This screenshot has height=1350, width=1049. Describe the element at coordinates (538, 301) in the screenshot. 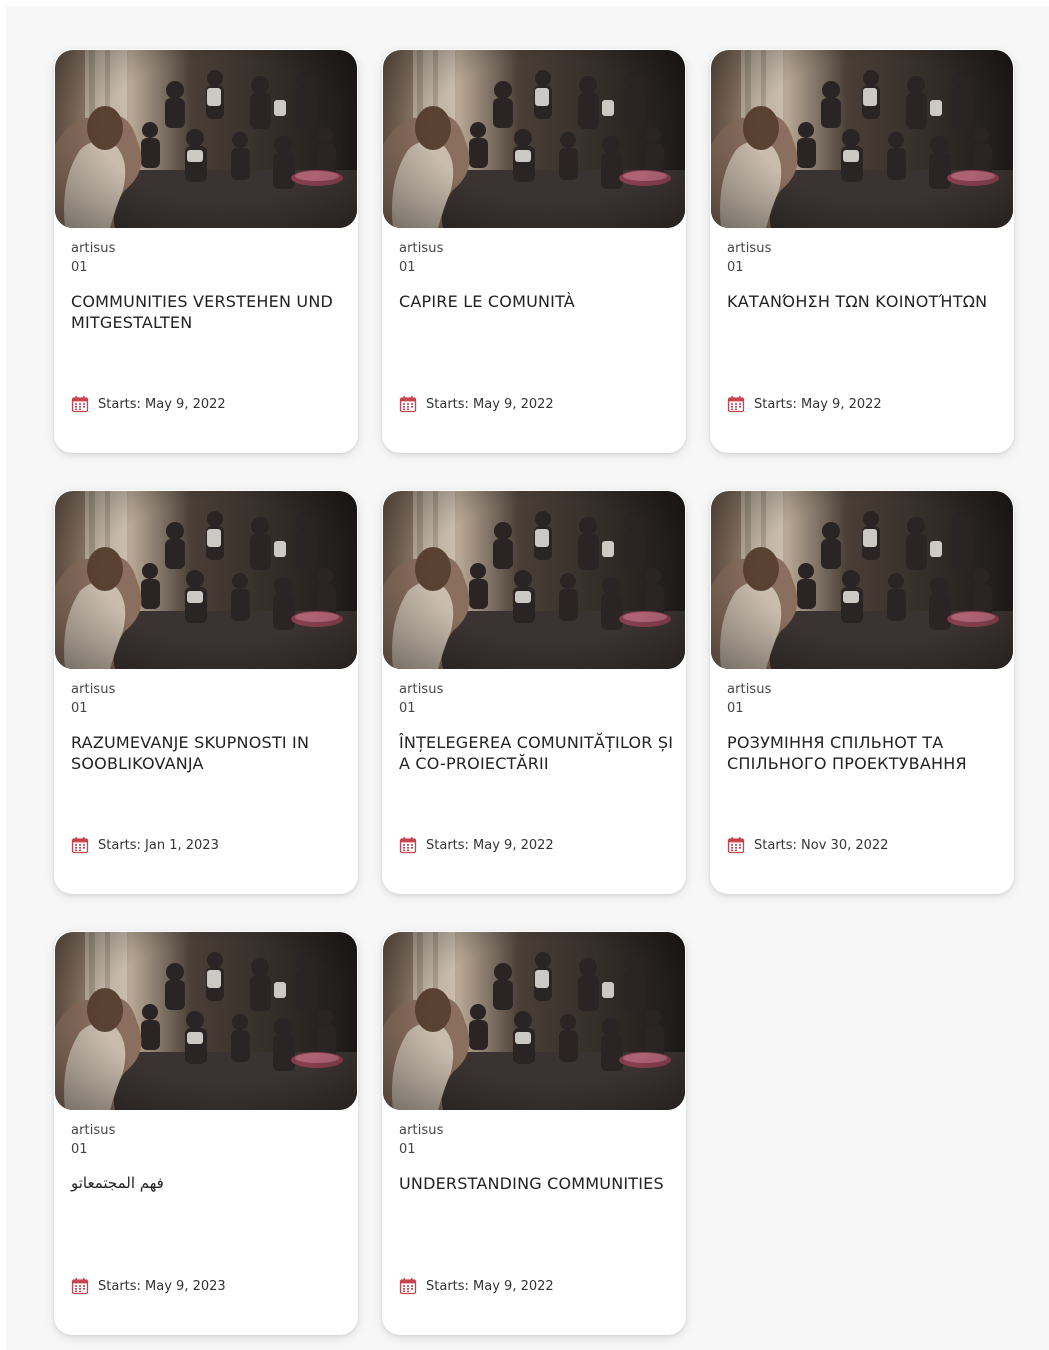

I see `course-title: CAPIRE LE COMUNITÀ` at that location.